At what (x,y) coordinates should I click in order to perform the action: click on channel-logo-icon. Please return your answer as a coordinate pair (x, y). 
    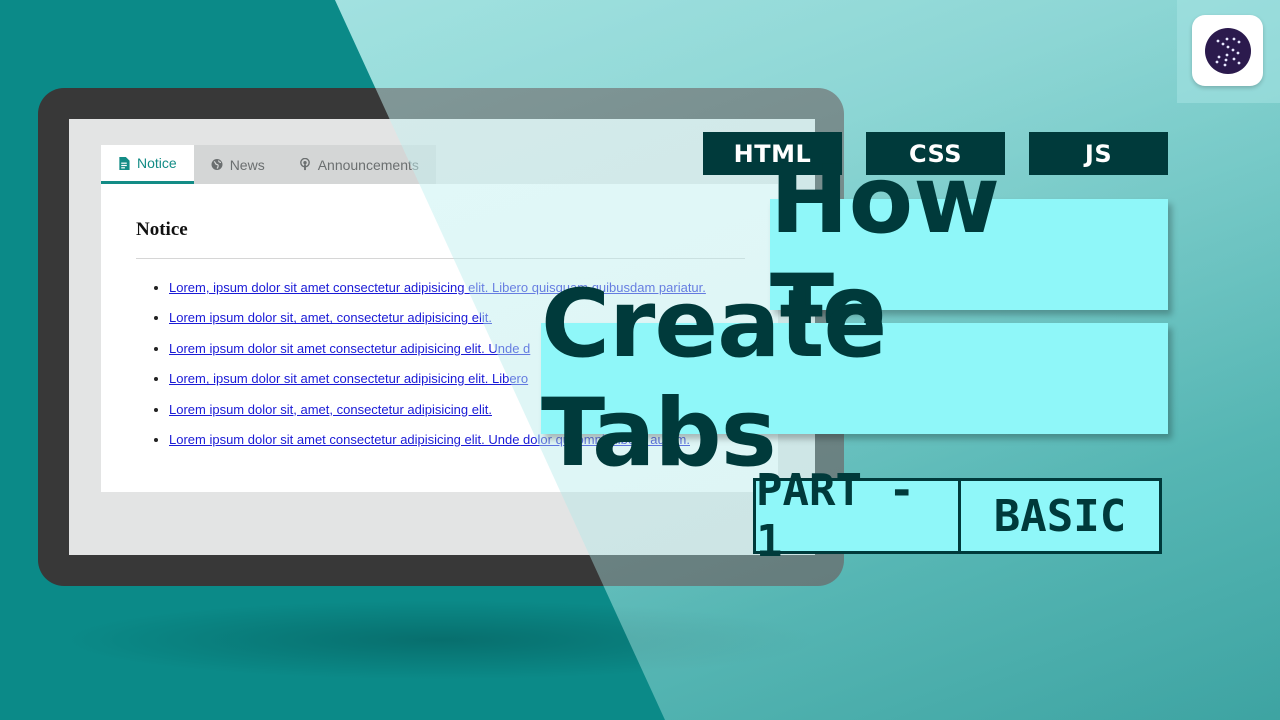
    Looking at the image, I should click on (1227, 50).